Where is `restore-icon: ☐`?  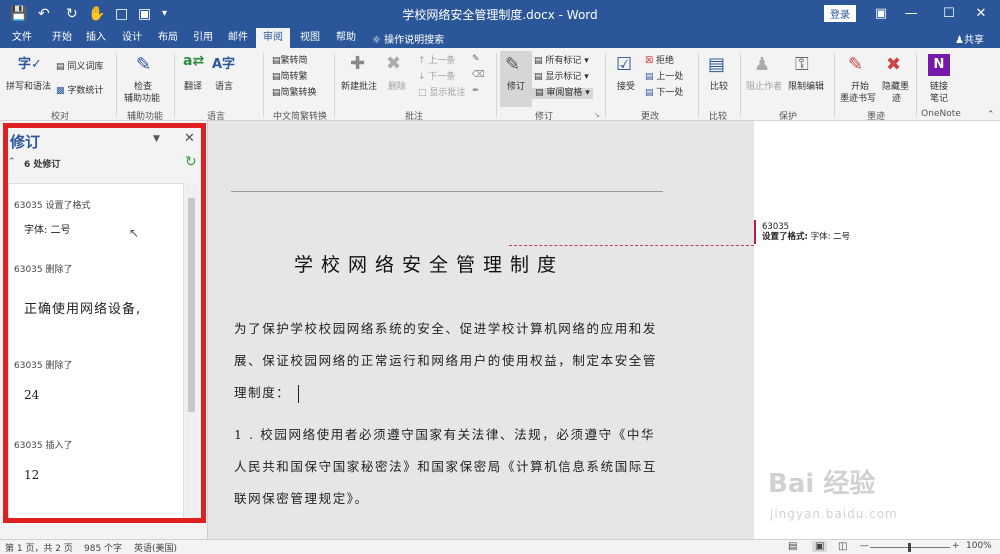
restore-icon: ☐ is located at coordinates (949, 14).